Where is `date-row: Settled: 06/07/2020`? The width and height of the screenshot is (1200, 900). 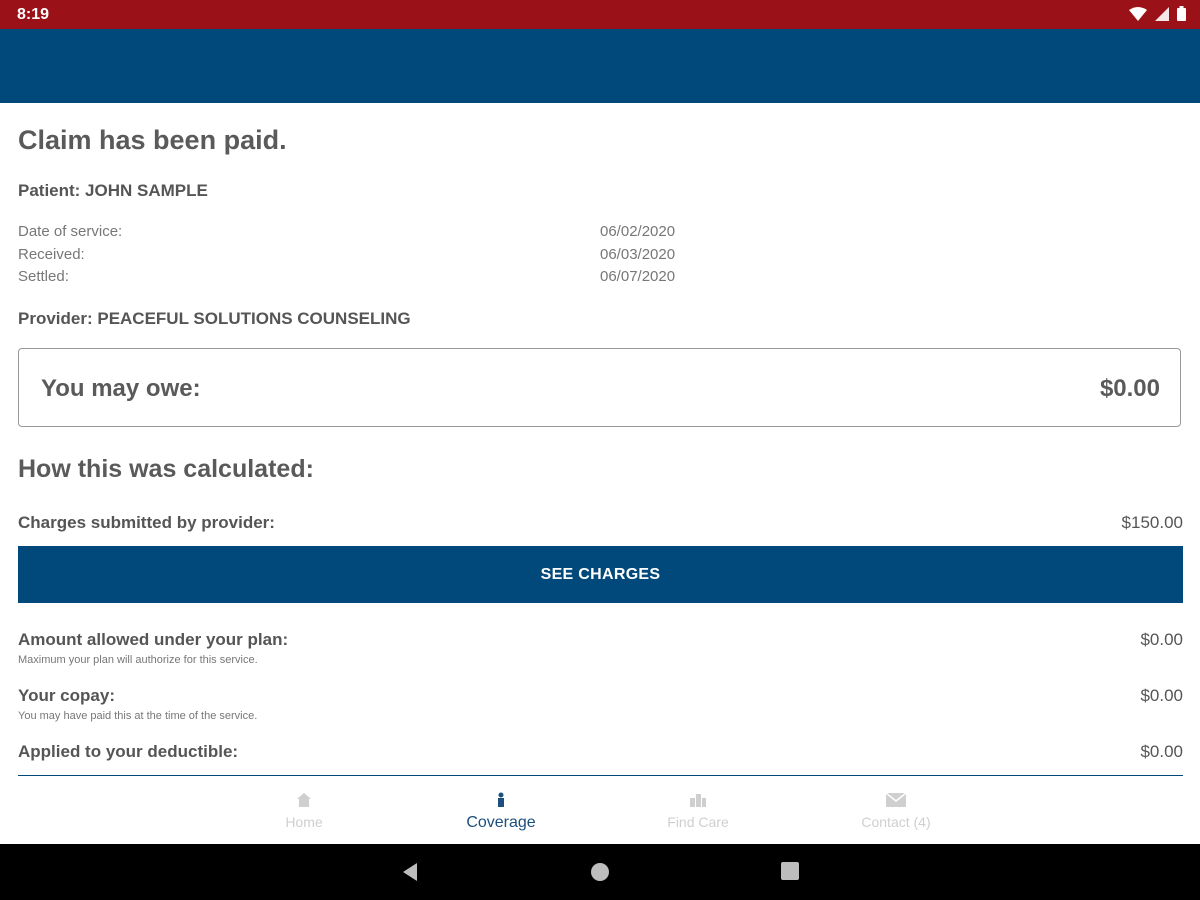
date-row: Settled: 06/07/2020 is located at coordinates (368, 279).